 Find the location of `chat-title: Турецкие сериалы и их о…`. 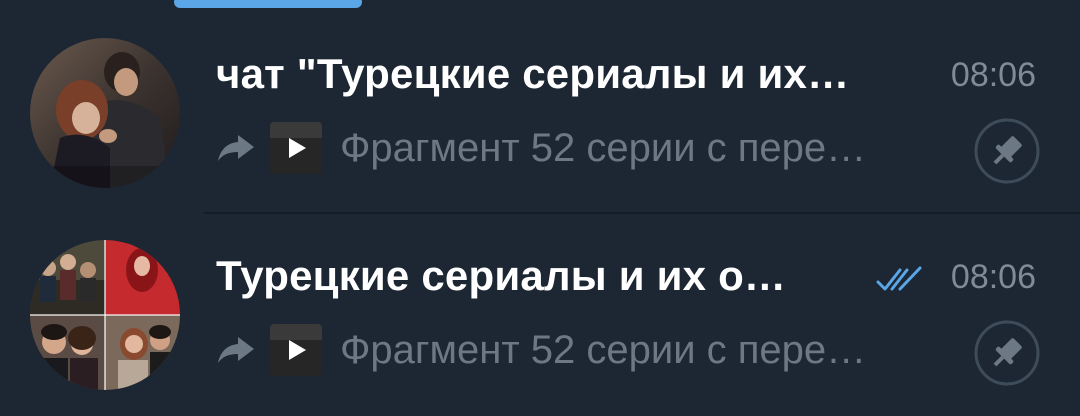

chat-title: Турецкие сериалы и их о… is located at coordinates (501, 275).